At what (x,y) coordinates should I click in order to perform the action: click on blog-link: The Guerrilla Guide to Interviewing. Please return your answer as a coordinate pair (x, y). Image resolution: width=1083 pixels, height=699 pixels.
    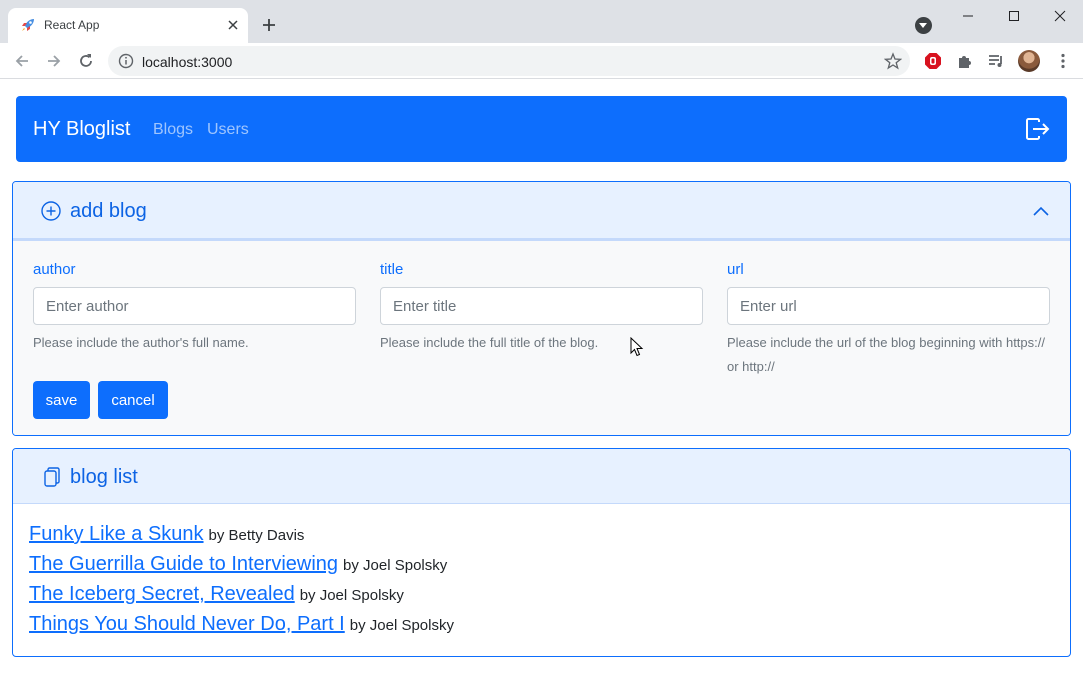
    Looking at the image, I should click on (183, 564).